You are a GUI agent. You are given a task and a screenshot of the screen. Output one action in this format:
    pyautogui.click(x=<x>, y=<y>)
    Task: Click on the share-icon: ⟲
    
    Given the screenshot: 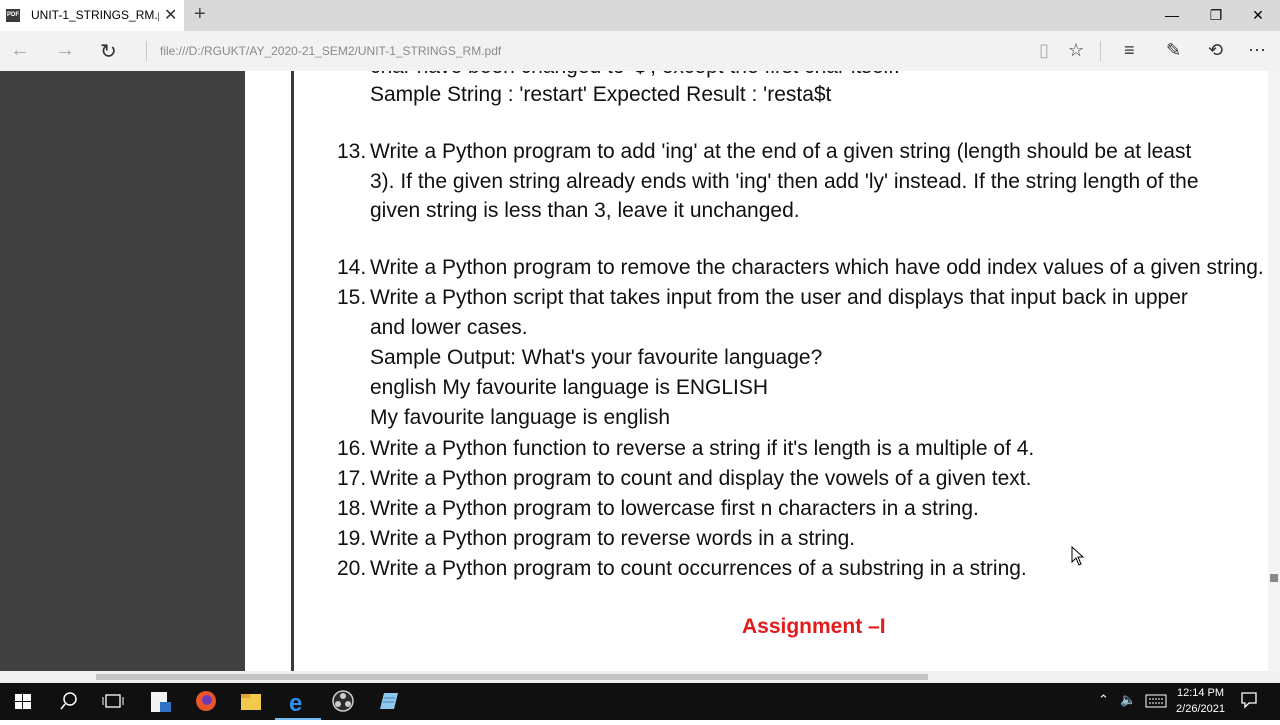 What is the action you would take?
    pyautogui.click(x=1215, y=50)
    